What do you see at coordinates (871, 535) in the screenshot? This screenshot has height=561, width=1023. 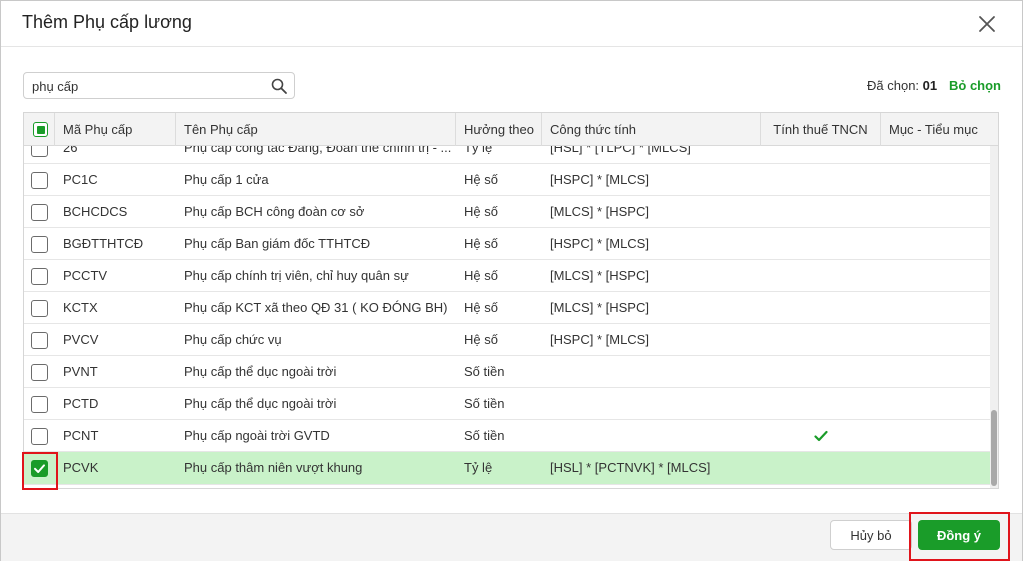 I see `cancel-button: Hủy bỏ` at bounding box center [871, 535].